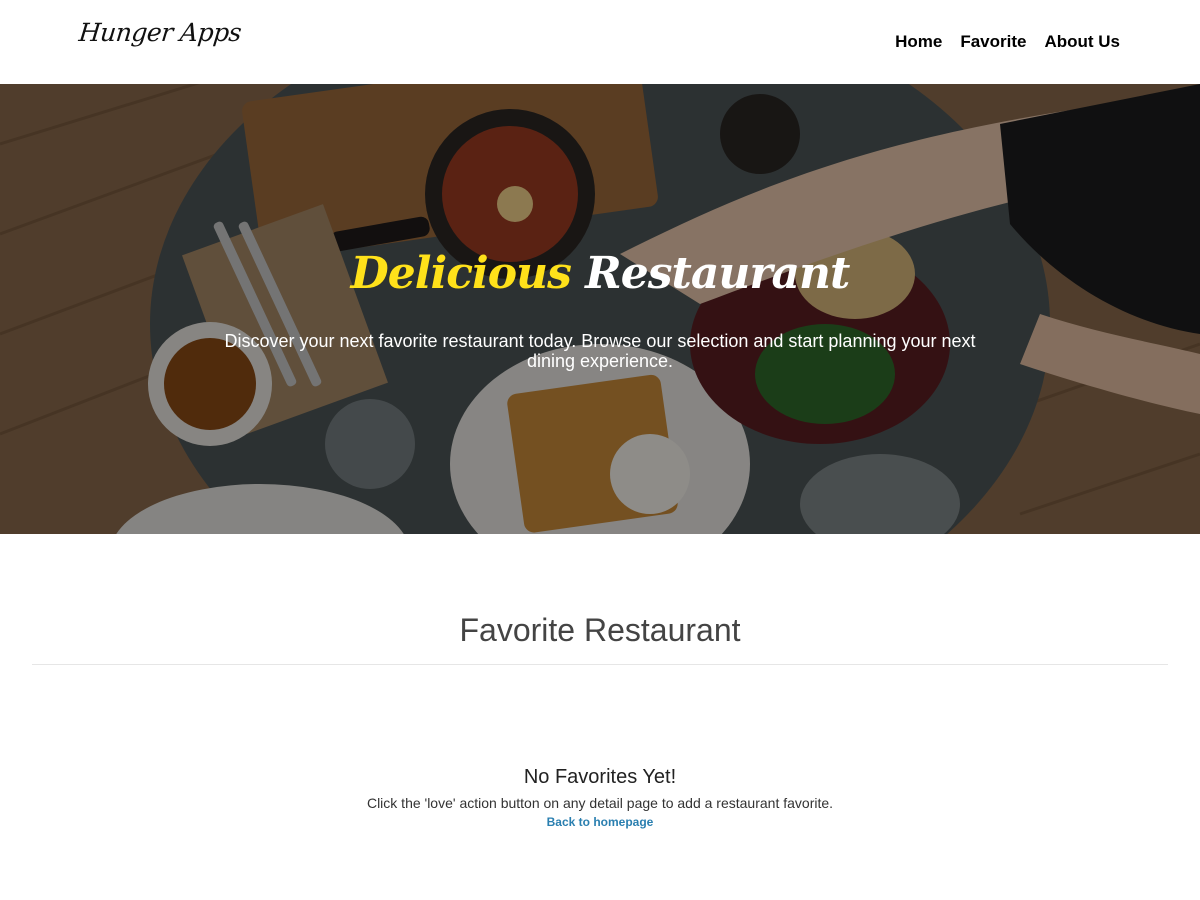  What do you see at coordinates (1082, 42) in the screenshot?
I see `nav-about-us-link: About Us` at bounding box center [1082, 42].